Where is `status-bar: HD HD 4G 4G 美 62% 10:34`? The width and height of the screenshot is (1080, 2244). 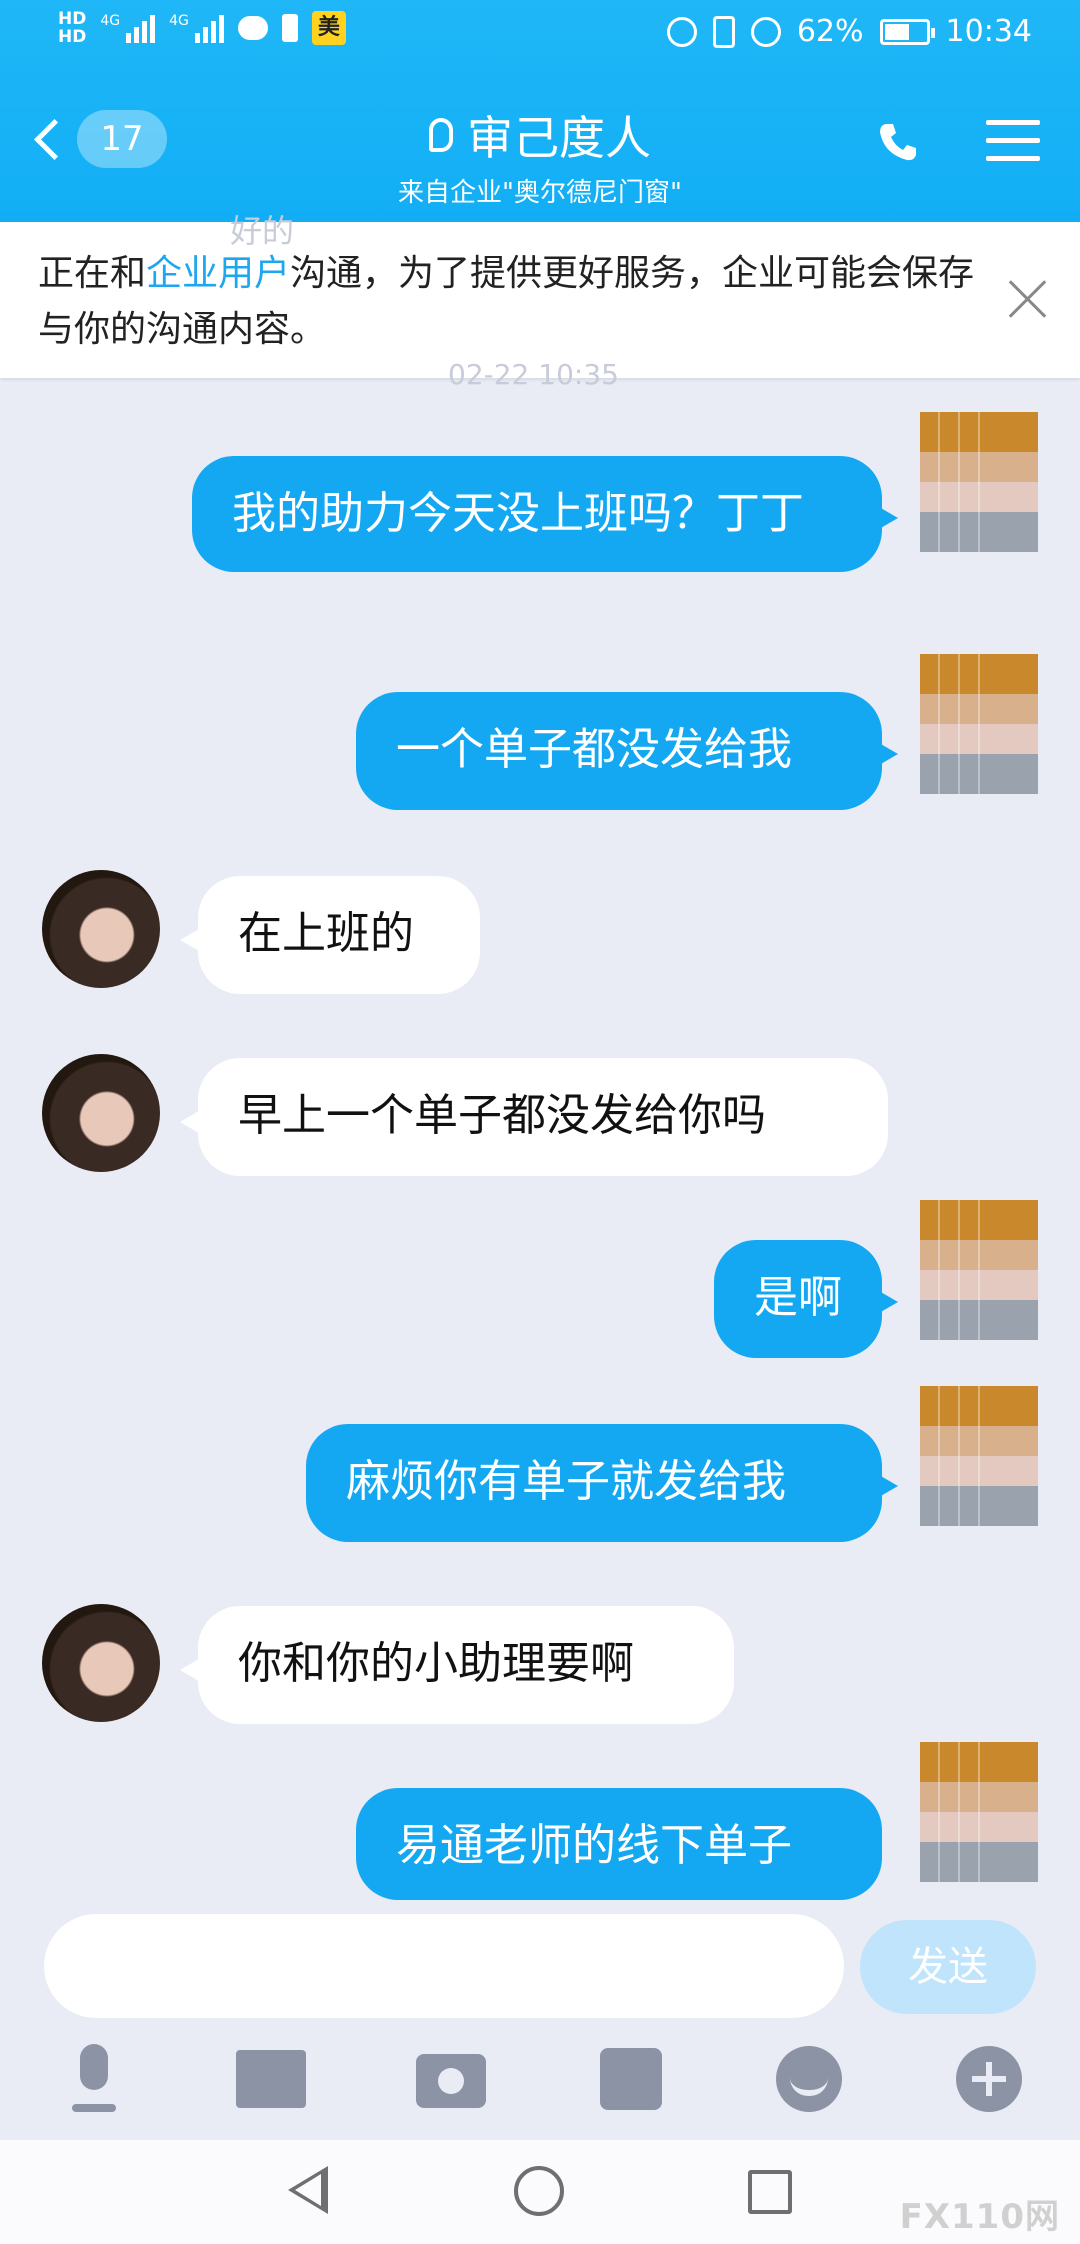
status-bar: HD HD 4G 4G 美 62% 10:34 is located at coordinates (540, 36).